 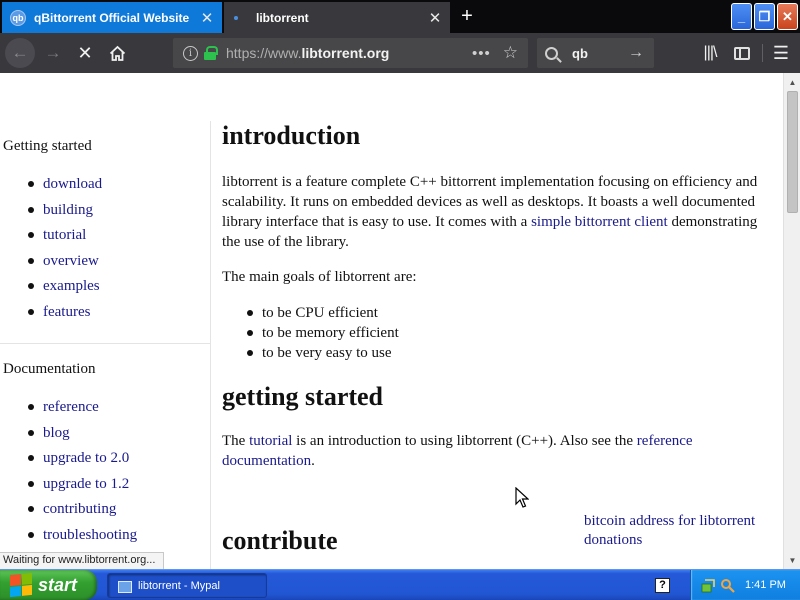 I want to click on list-item: upgrade to 2.0, so click(x=82, y=461).